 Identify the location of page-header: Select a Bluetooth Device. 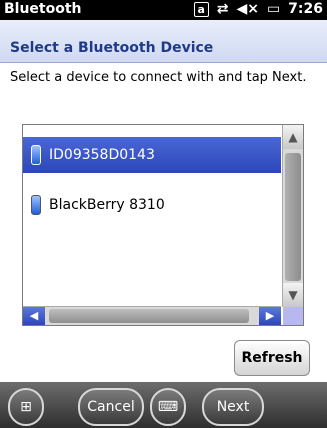
(163, 41).